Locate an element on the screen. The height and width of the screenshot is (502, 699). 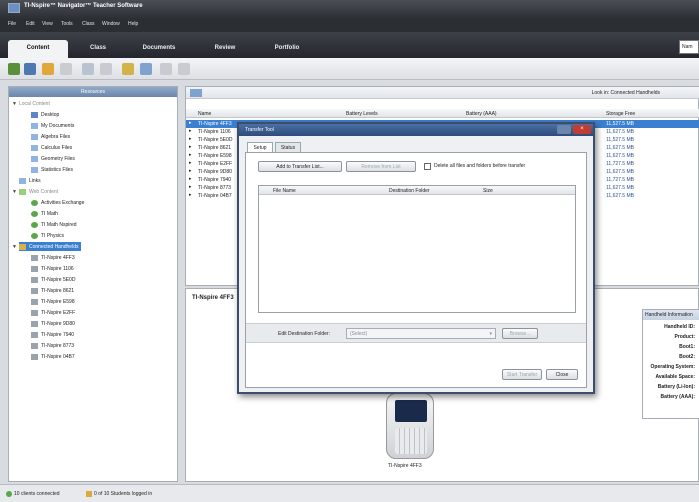
delete-icon is located at coordinates (166, 69).